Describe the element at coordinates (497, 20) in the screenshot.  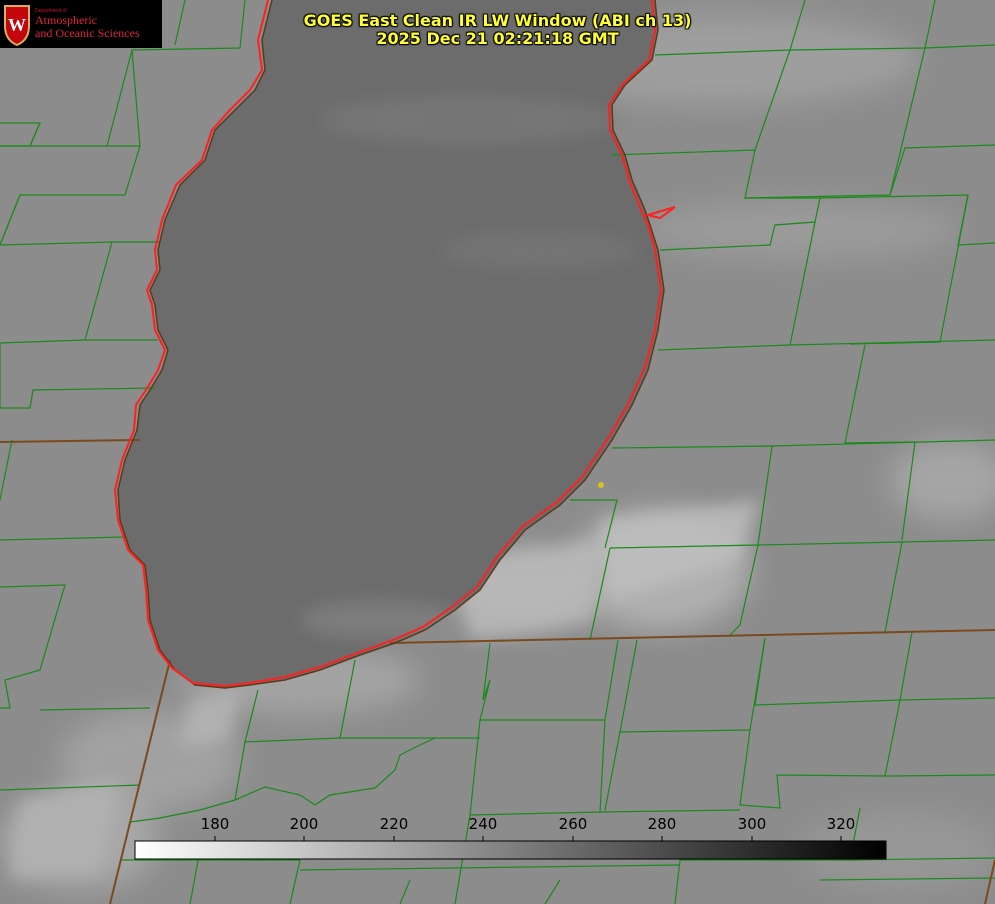
I see `image-title: GOES East Clean IR LW Window (ABI ch 13)` at that location.